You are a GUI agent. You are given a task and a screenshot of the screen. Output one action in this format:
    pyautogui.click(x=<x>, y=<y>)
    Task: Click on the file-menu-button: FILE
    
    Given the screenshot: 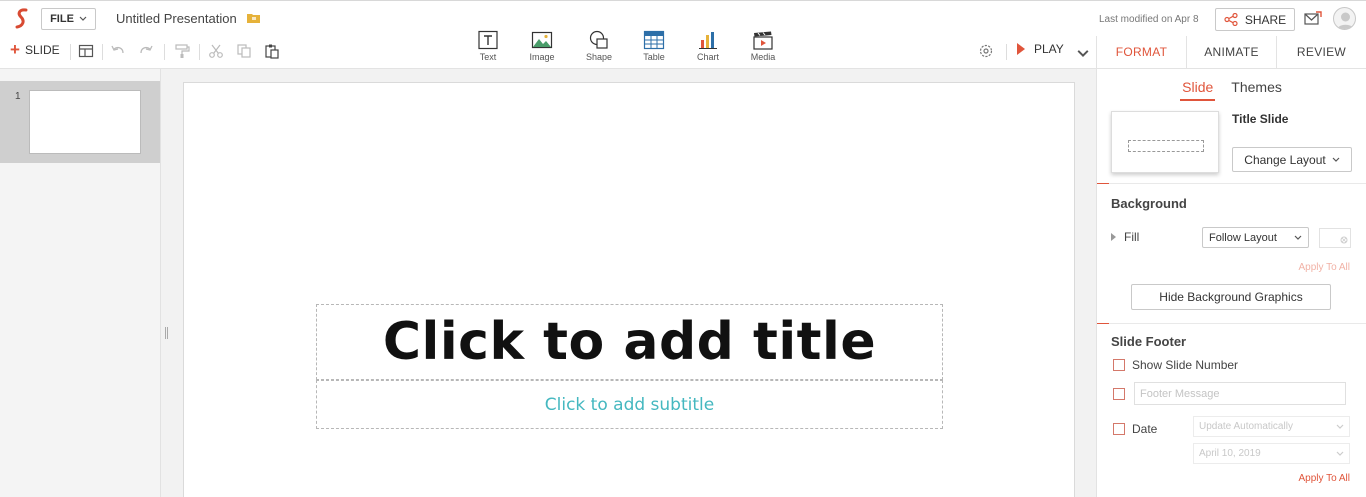 What is the action you would take?
    pyautogui.click(x=68, y=19)
    